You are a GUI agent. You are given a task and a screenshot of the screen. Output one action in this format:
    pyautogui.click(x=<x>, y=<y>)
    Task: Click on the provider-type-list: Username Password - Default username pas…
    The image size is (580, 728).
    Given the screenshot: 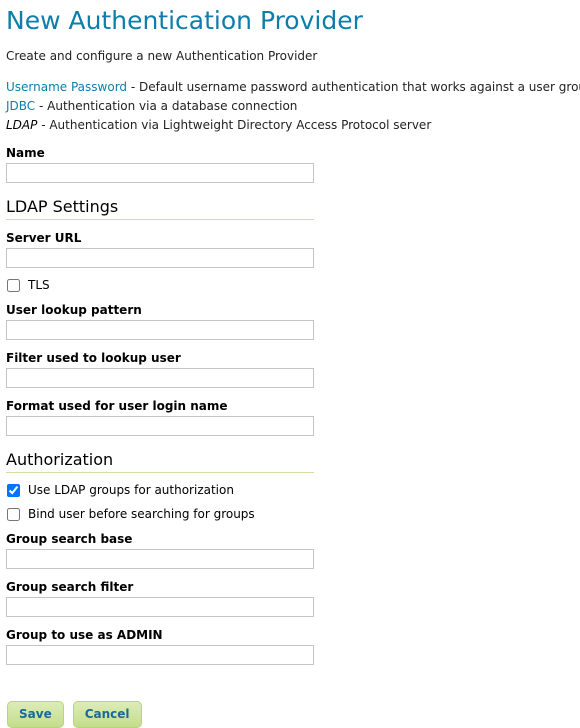 What is the action you would take?
    pyautogui.click(x=293, y=106)
    